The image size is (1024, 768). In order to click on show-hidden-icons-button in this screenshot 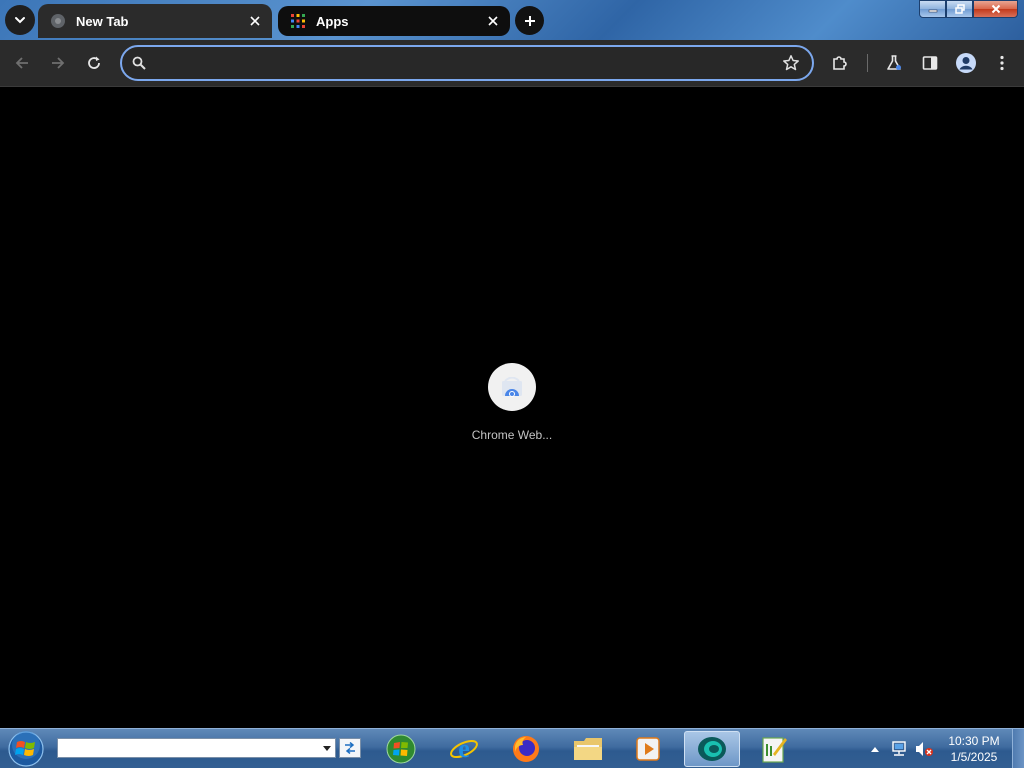, I will do `click(875, 748)`.